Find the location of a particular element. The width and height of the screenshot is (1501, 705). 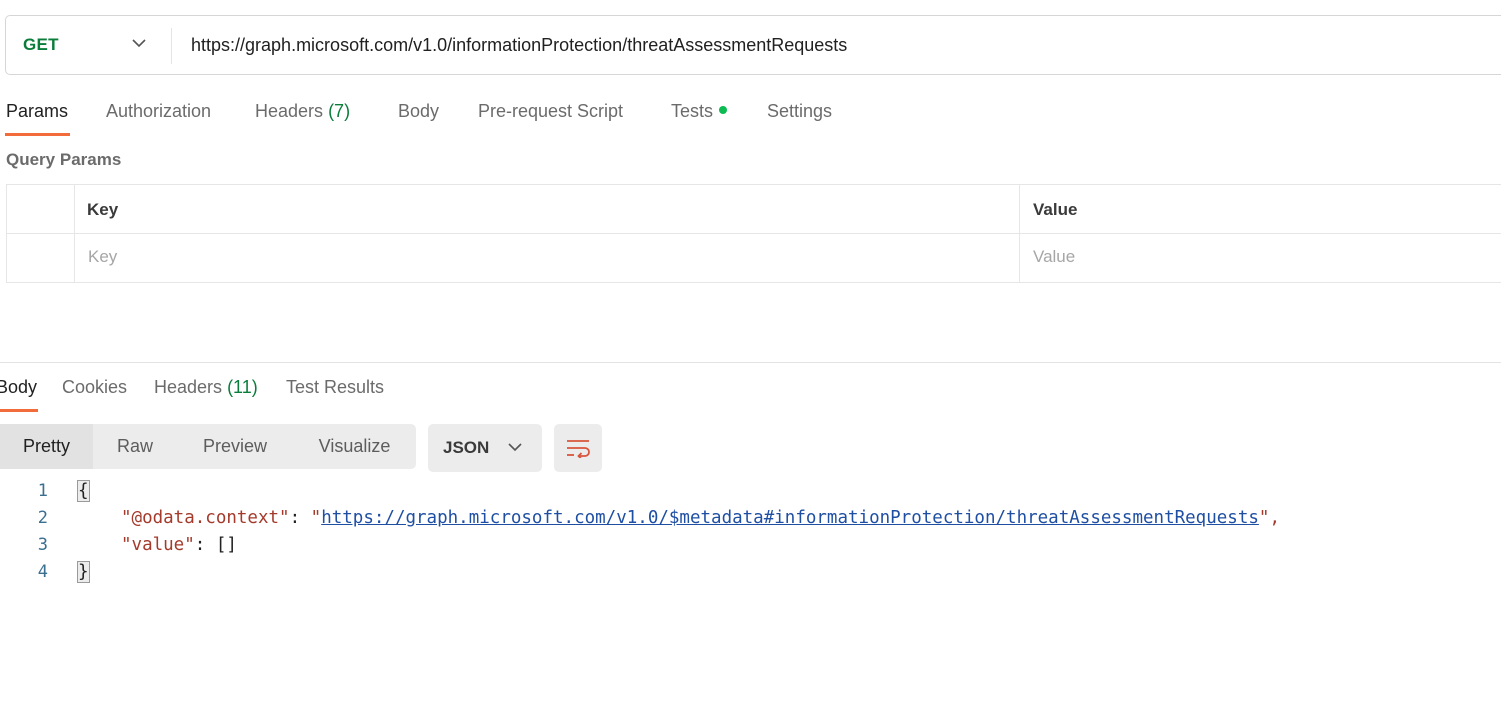

close-brace: } is located at coordinates (83, 572).